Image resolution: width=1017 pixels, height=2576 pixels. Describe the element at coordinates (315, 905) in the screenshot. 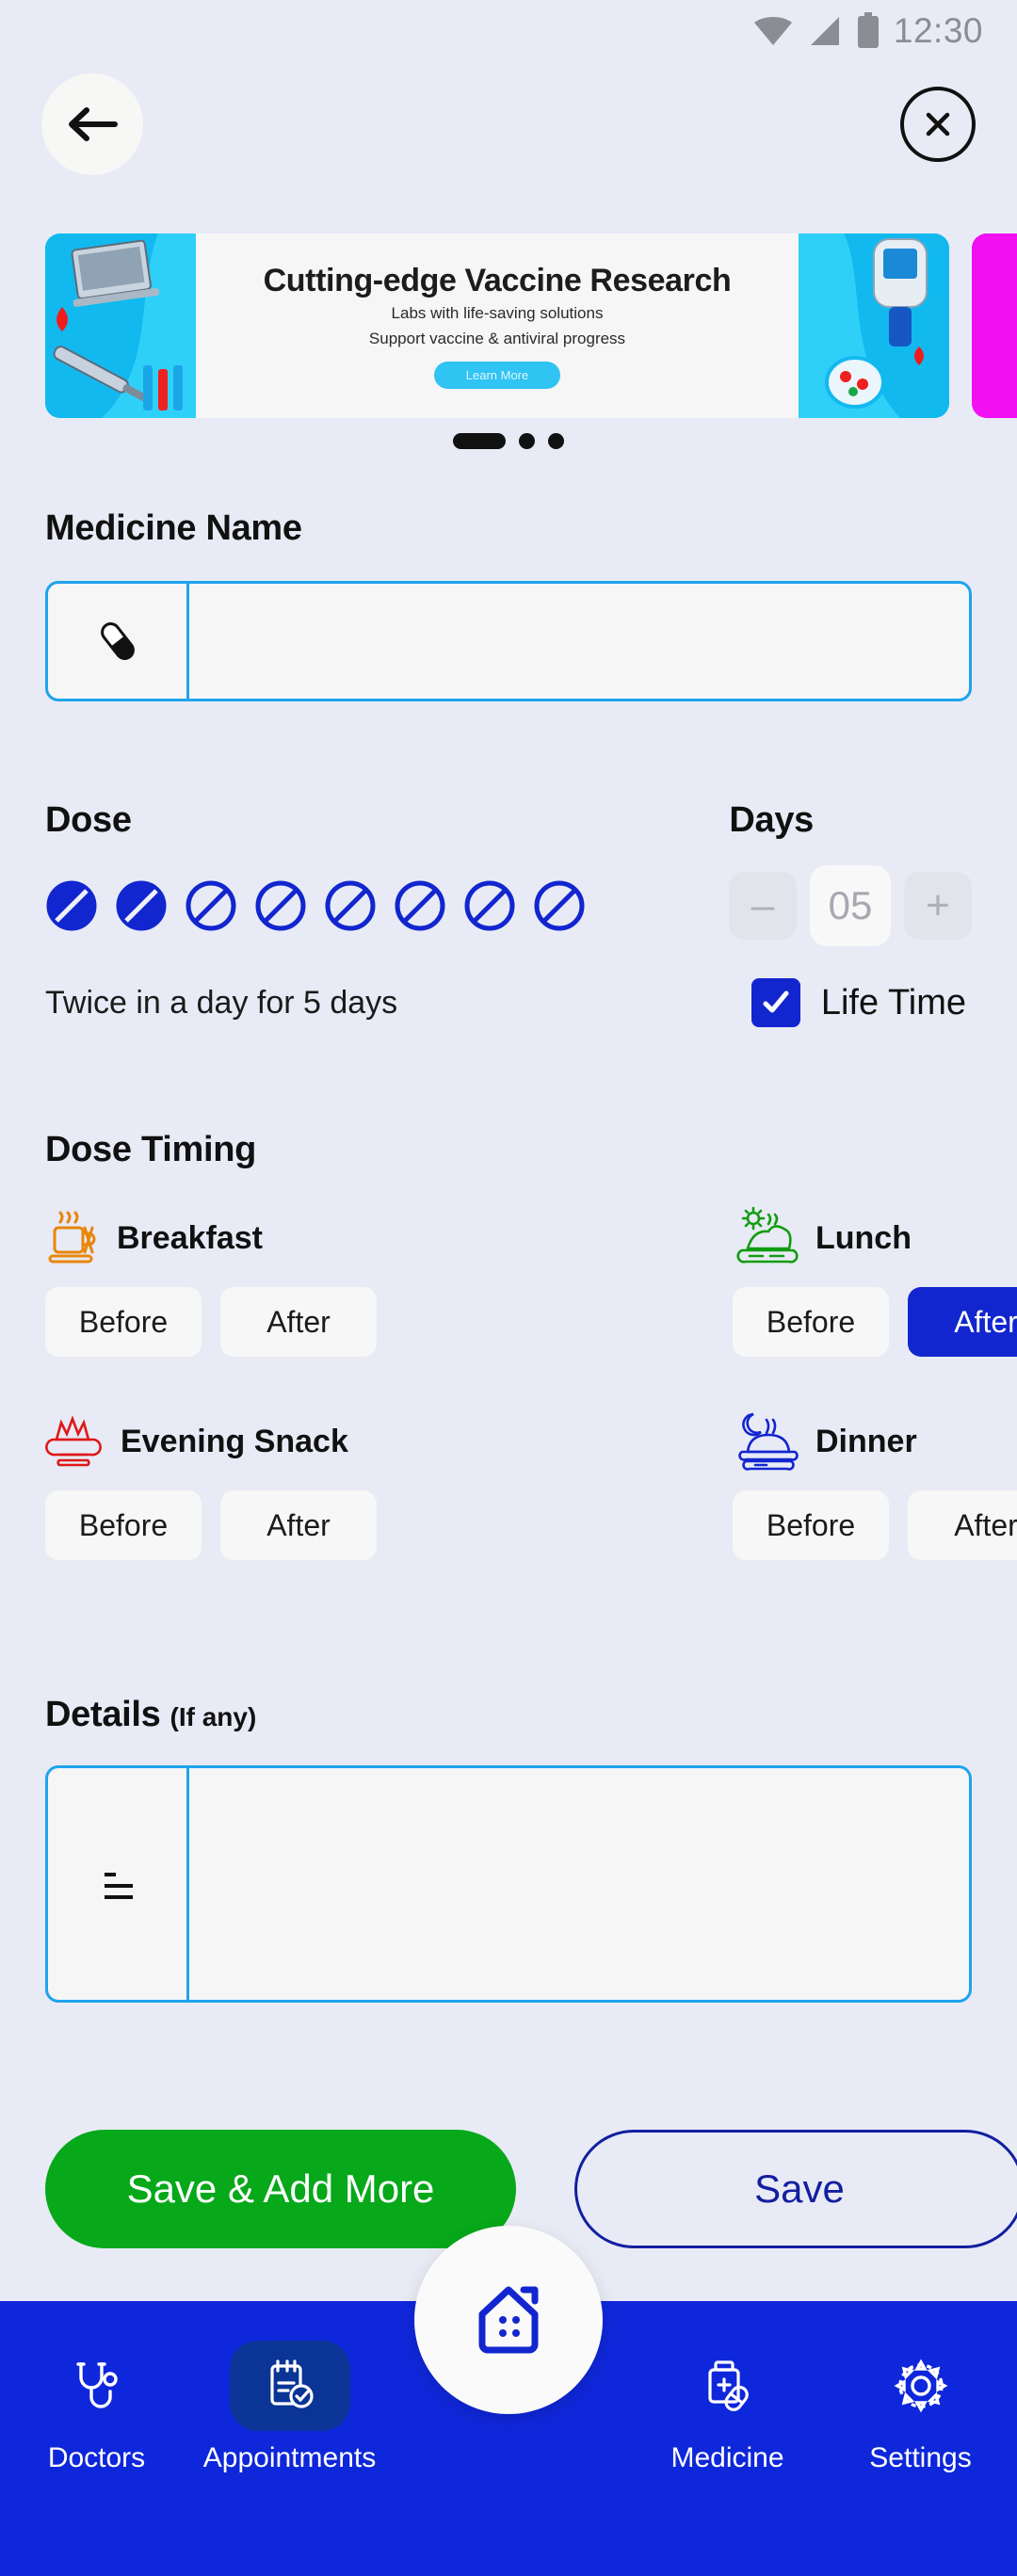

I see `dose-pill-selector` at that location.